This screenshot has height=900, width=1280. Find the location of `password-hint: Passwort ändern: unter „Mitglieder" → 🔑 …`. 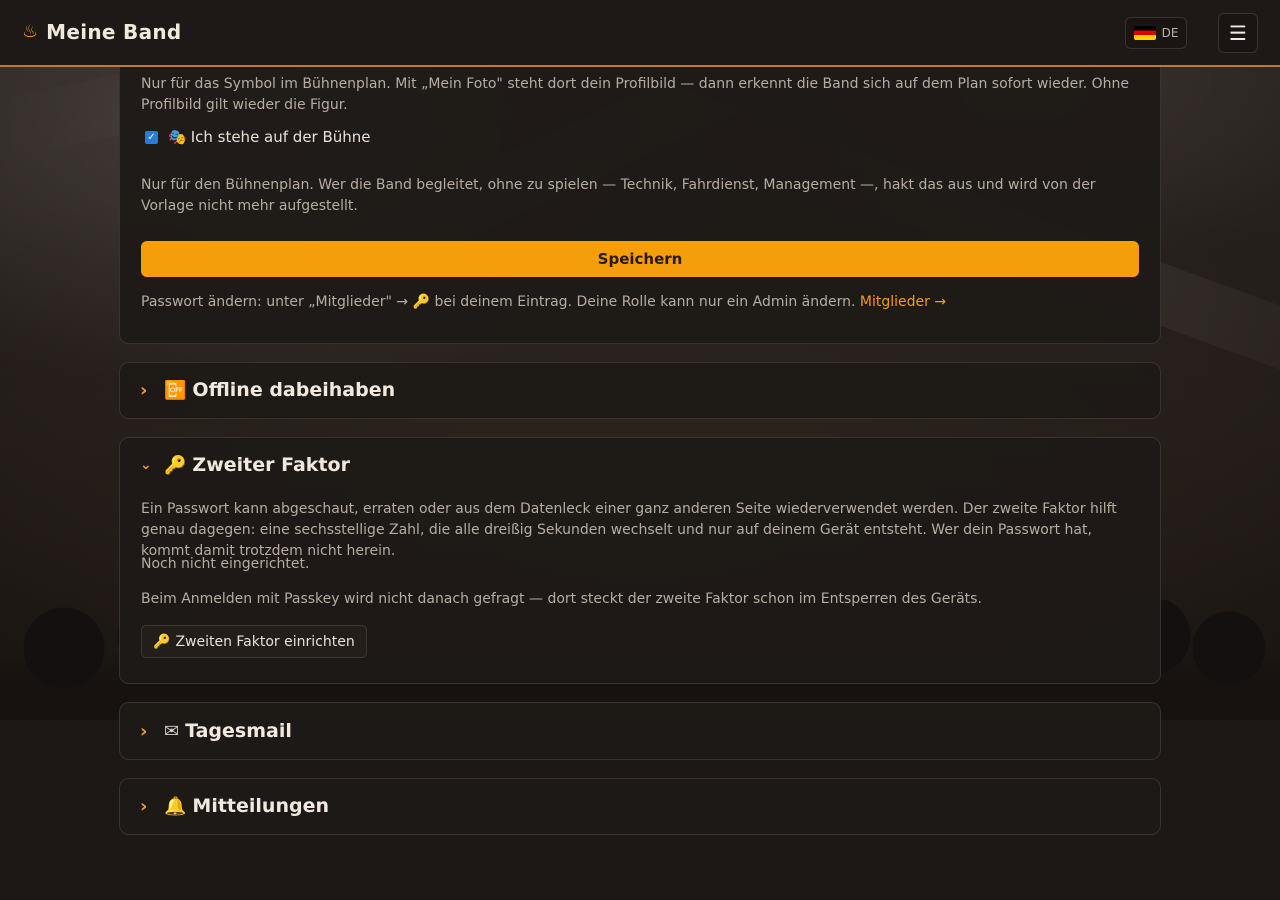

password-hint: Passwort ändern: unter „Mitglieder" → 🔑 … is located at coordinates (641, 302).